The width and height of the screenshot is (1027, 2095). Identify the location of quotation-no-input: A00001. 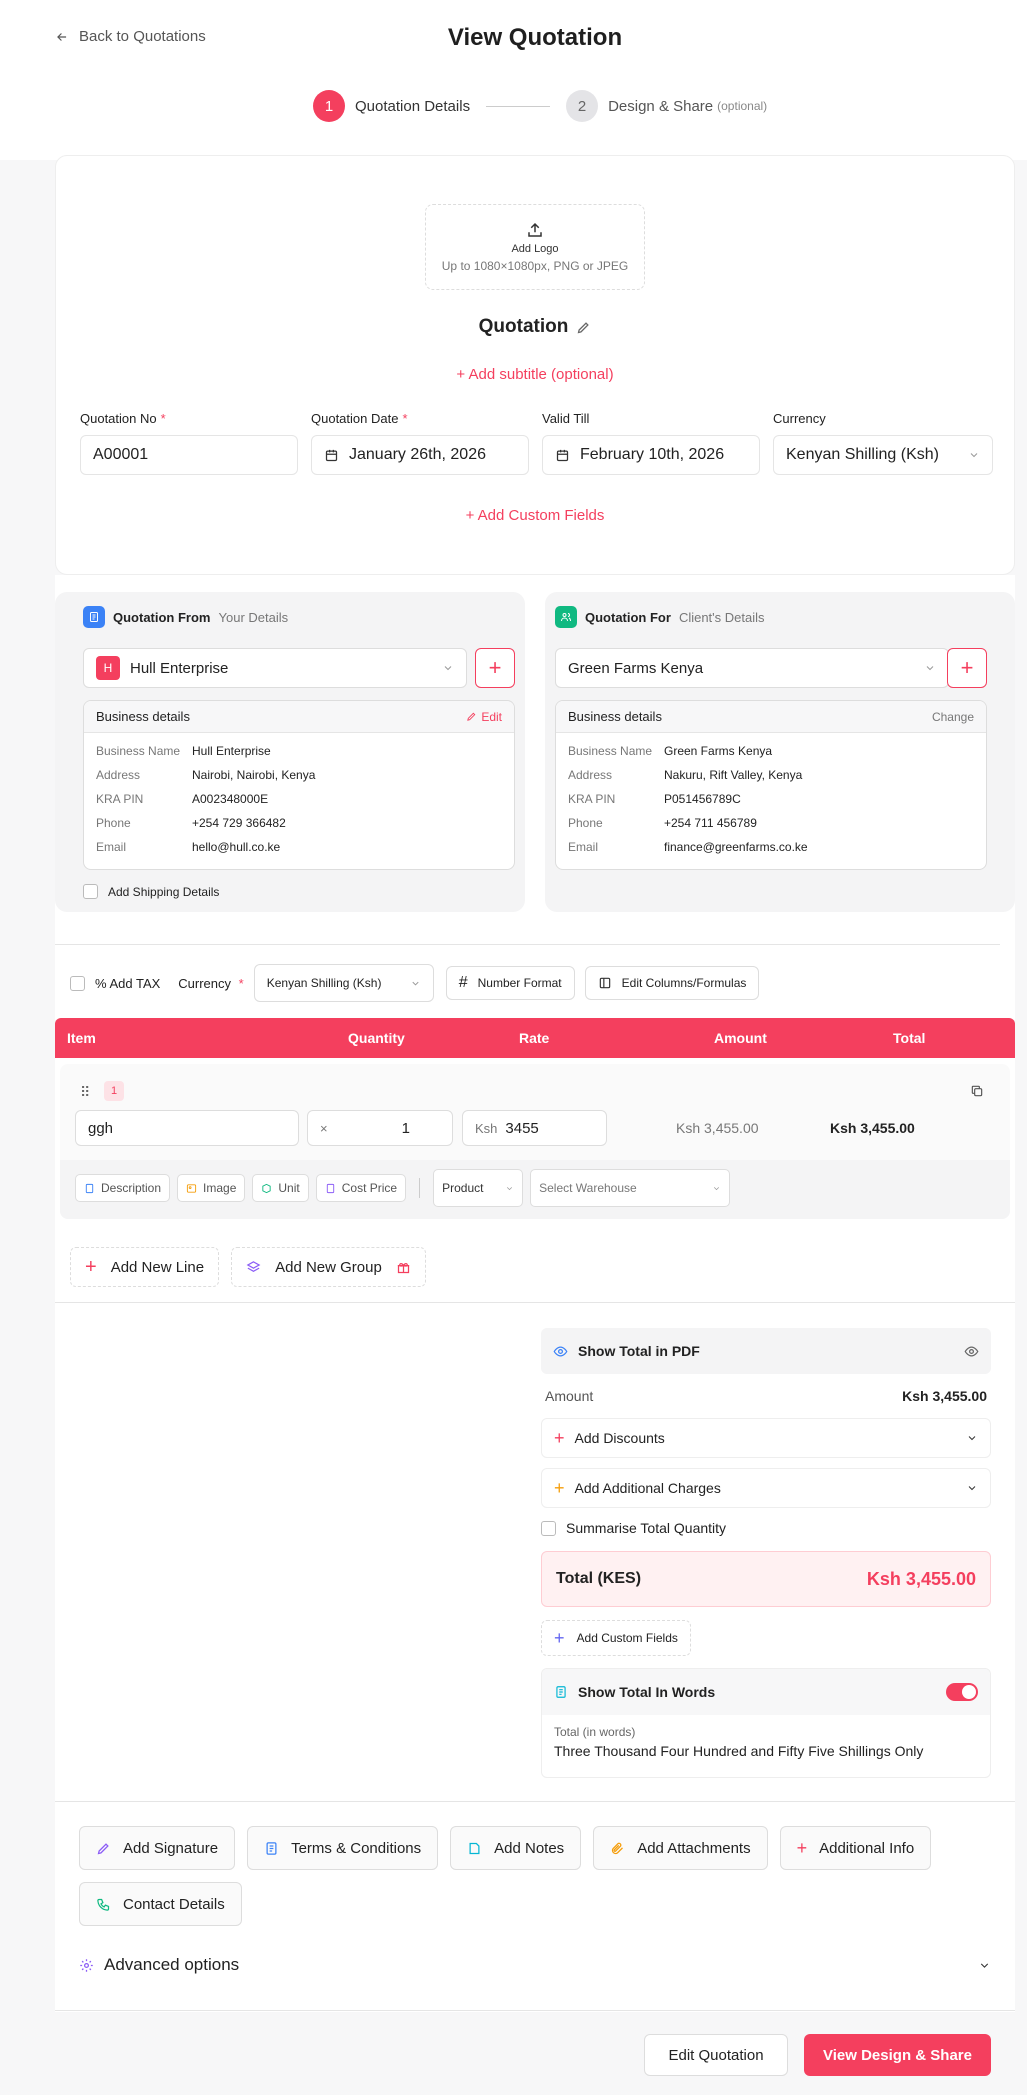
(189, 455).